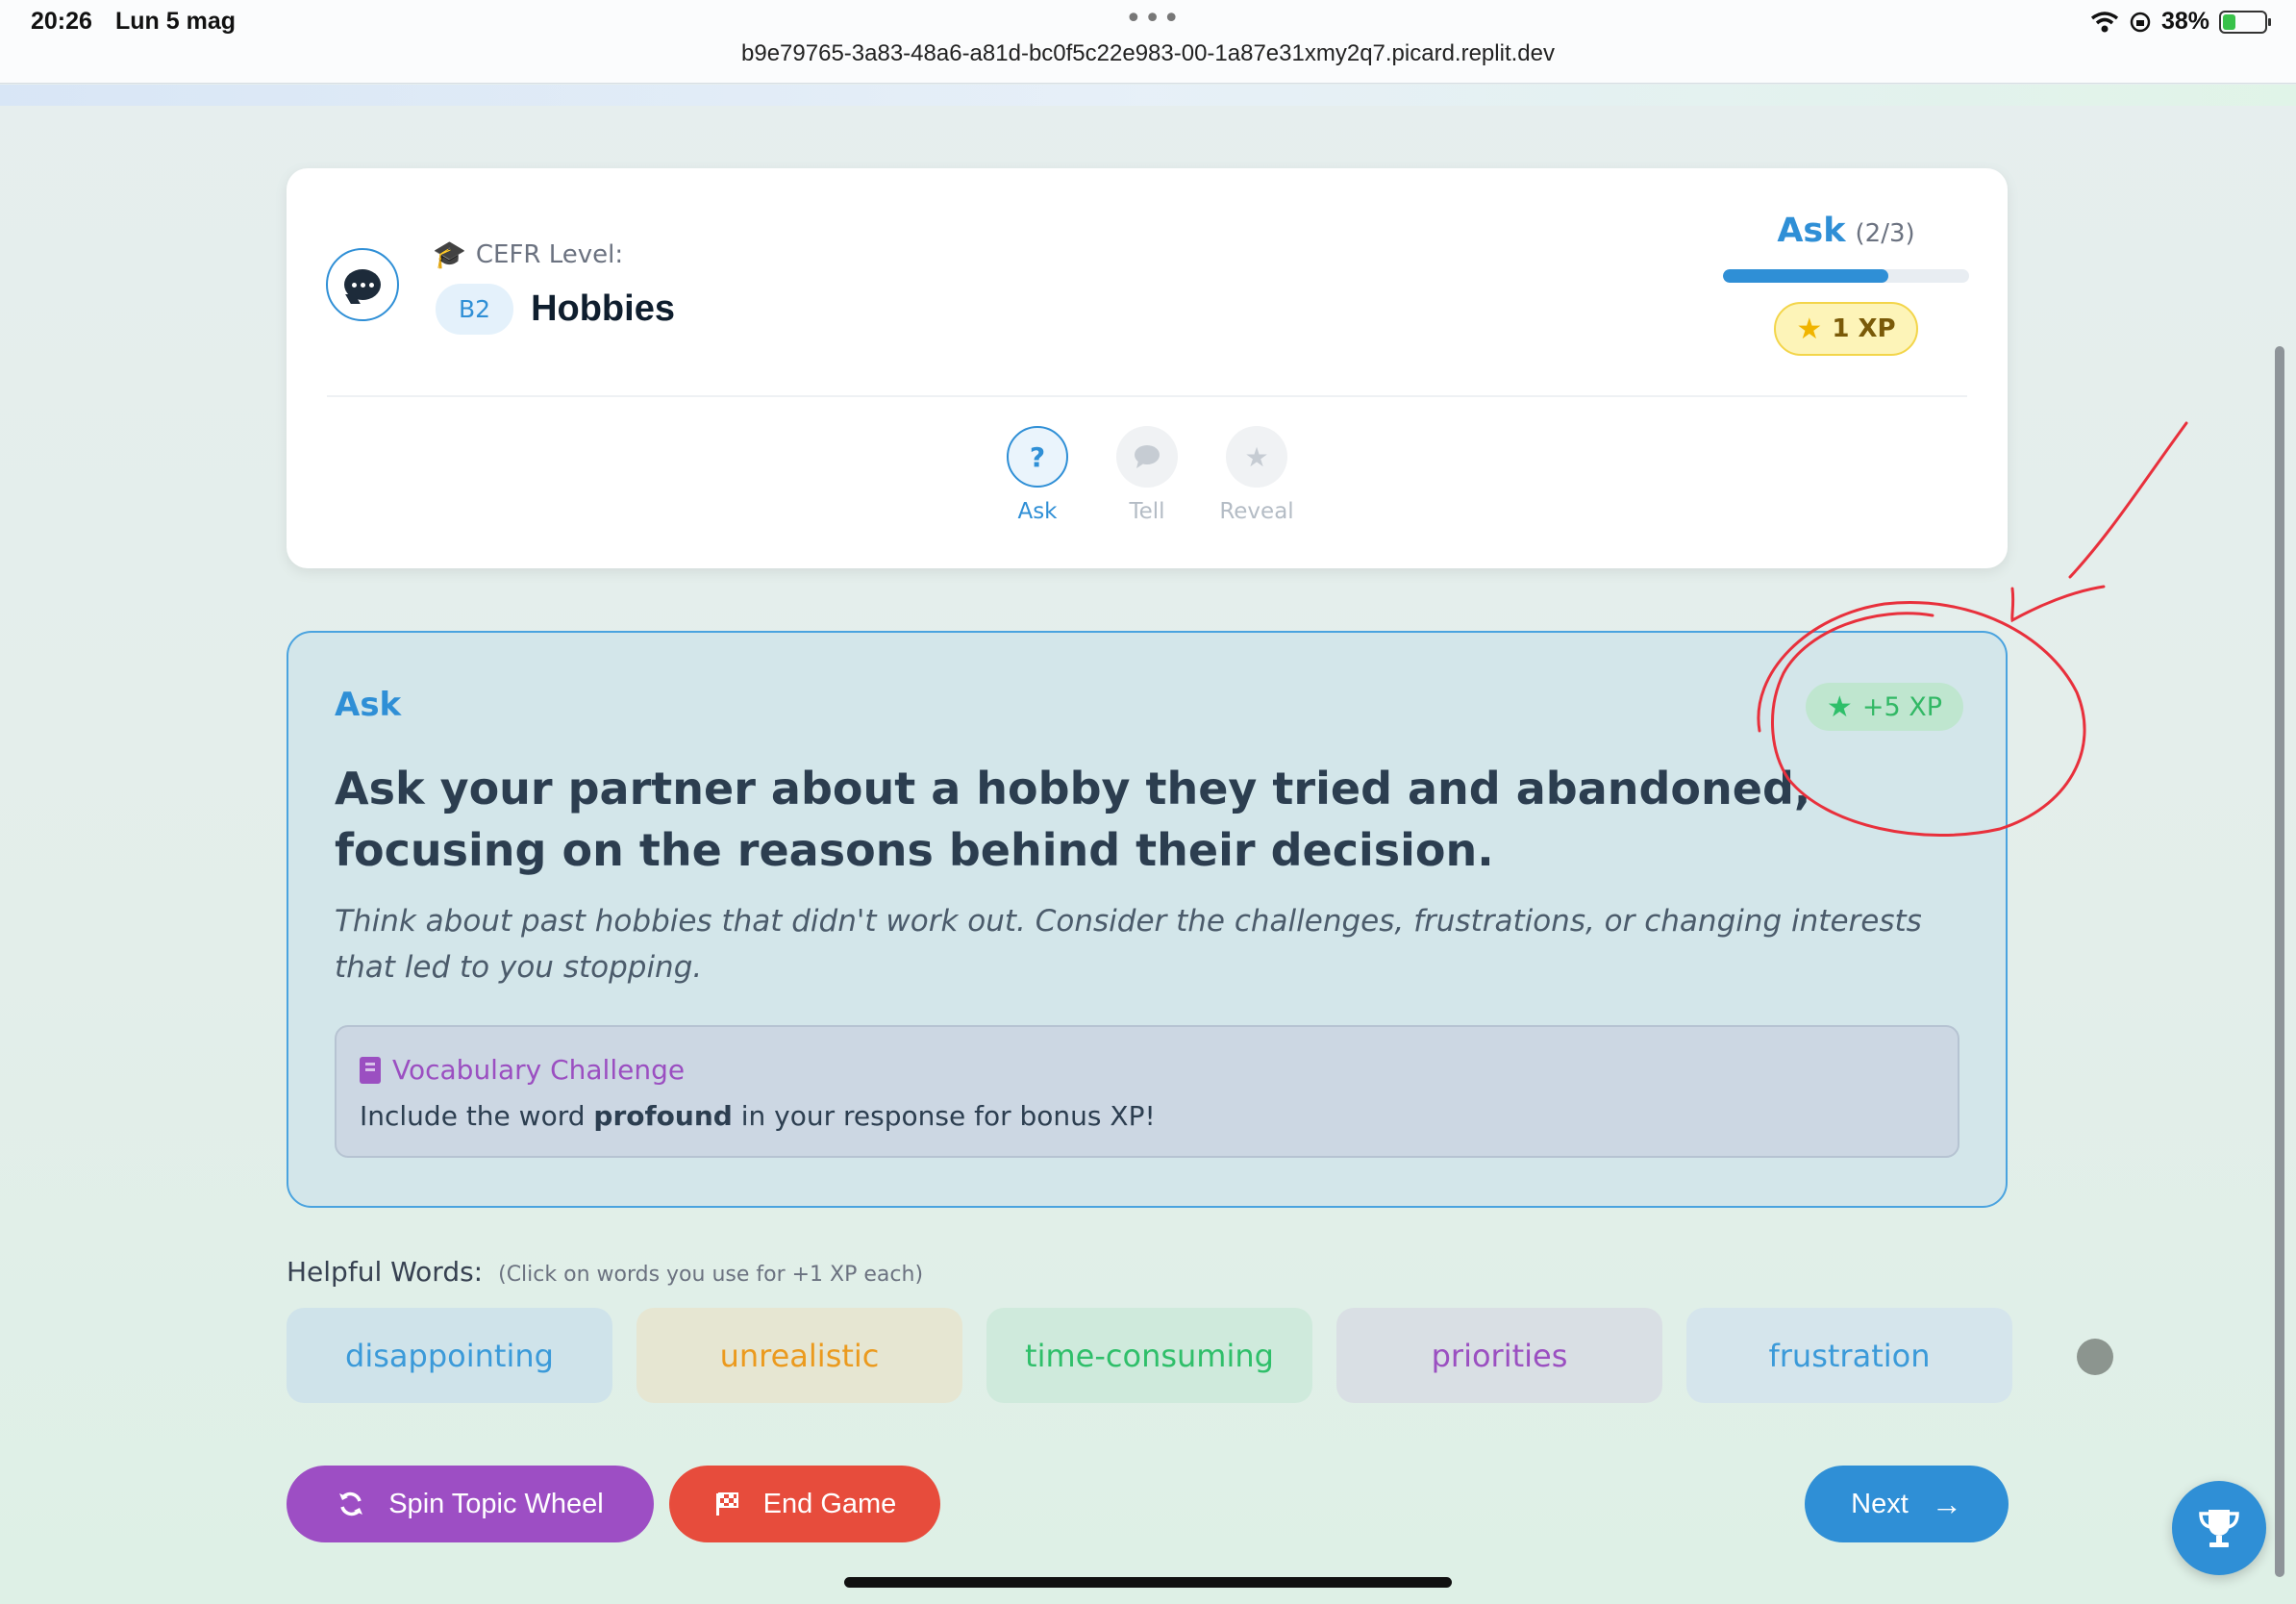 This screenshot has width=2296, height=1604. I want to click on header-accent-line, so click(1148, 95).